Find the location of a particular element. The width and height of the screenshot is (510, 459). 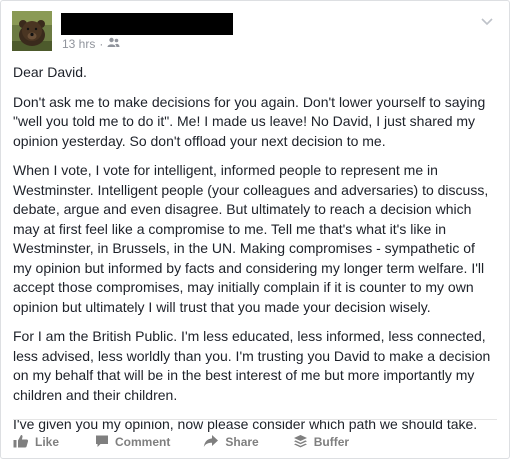

comment-icon is located at coordinates (105, 442).